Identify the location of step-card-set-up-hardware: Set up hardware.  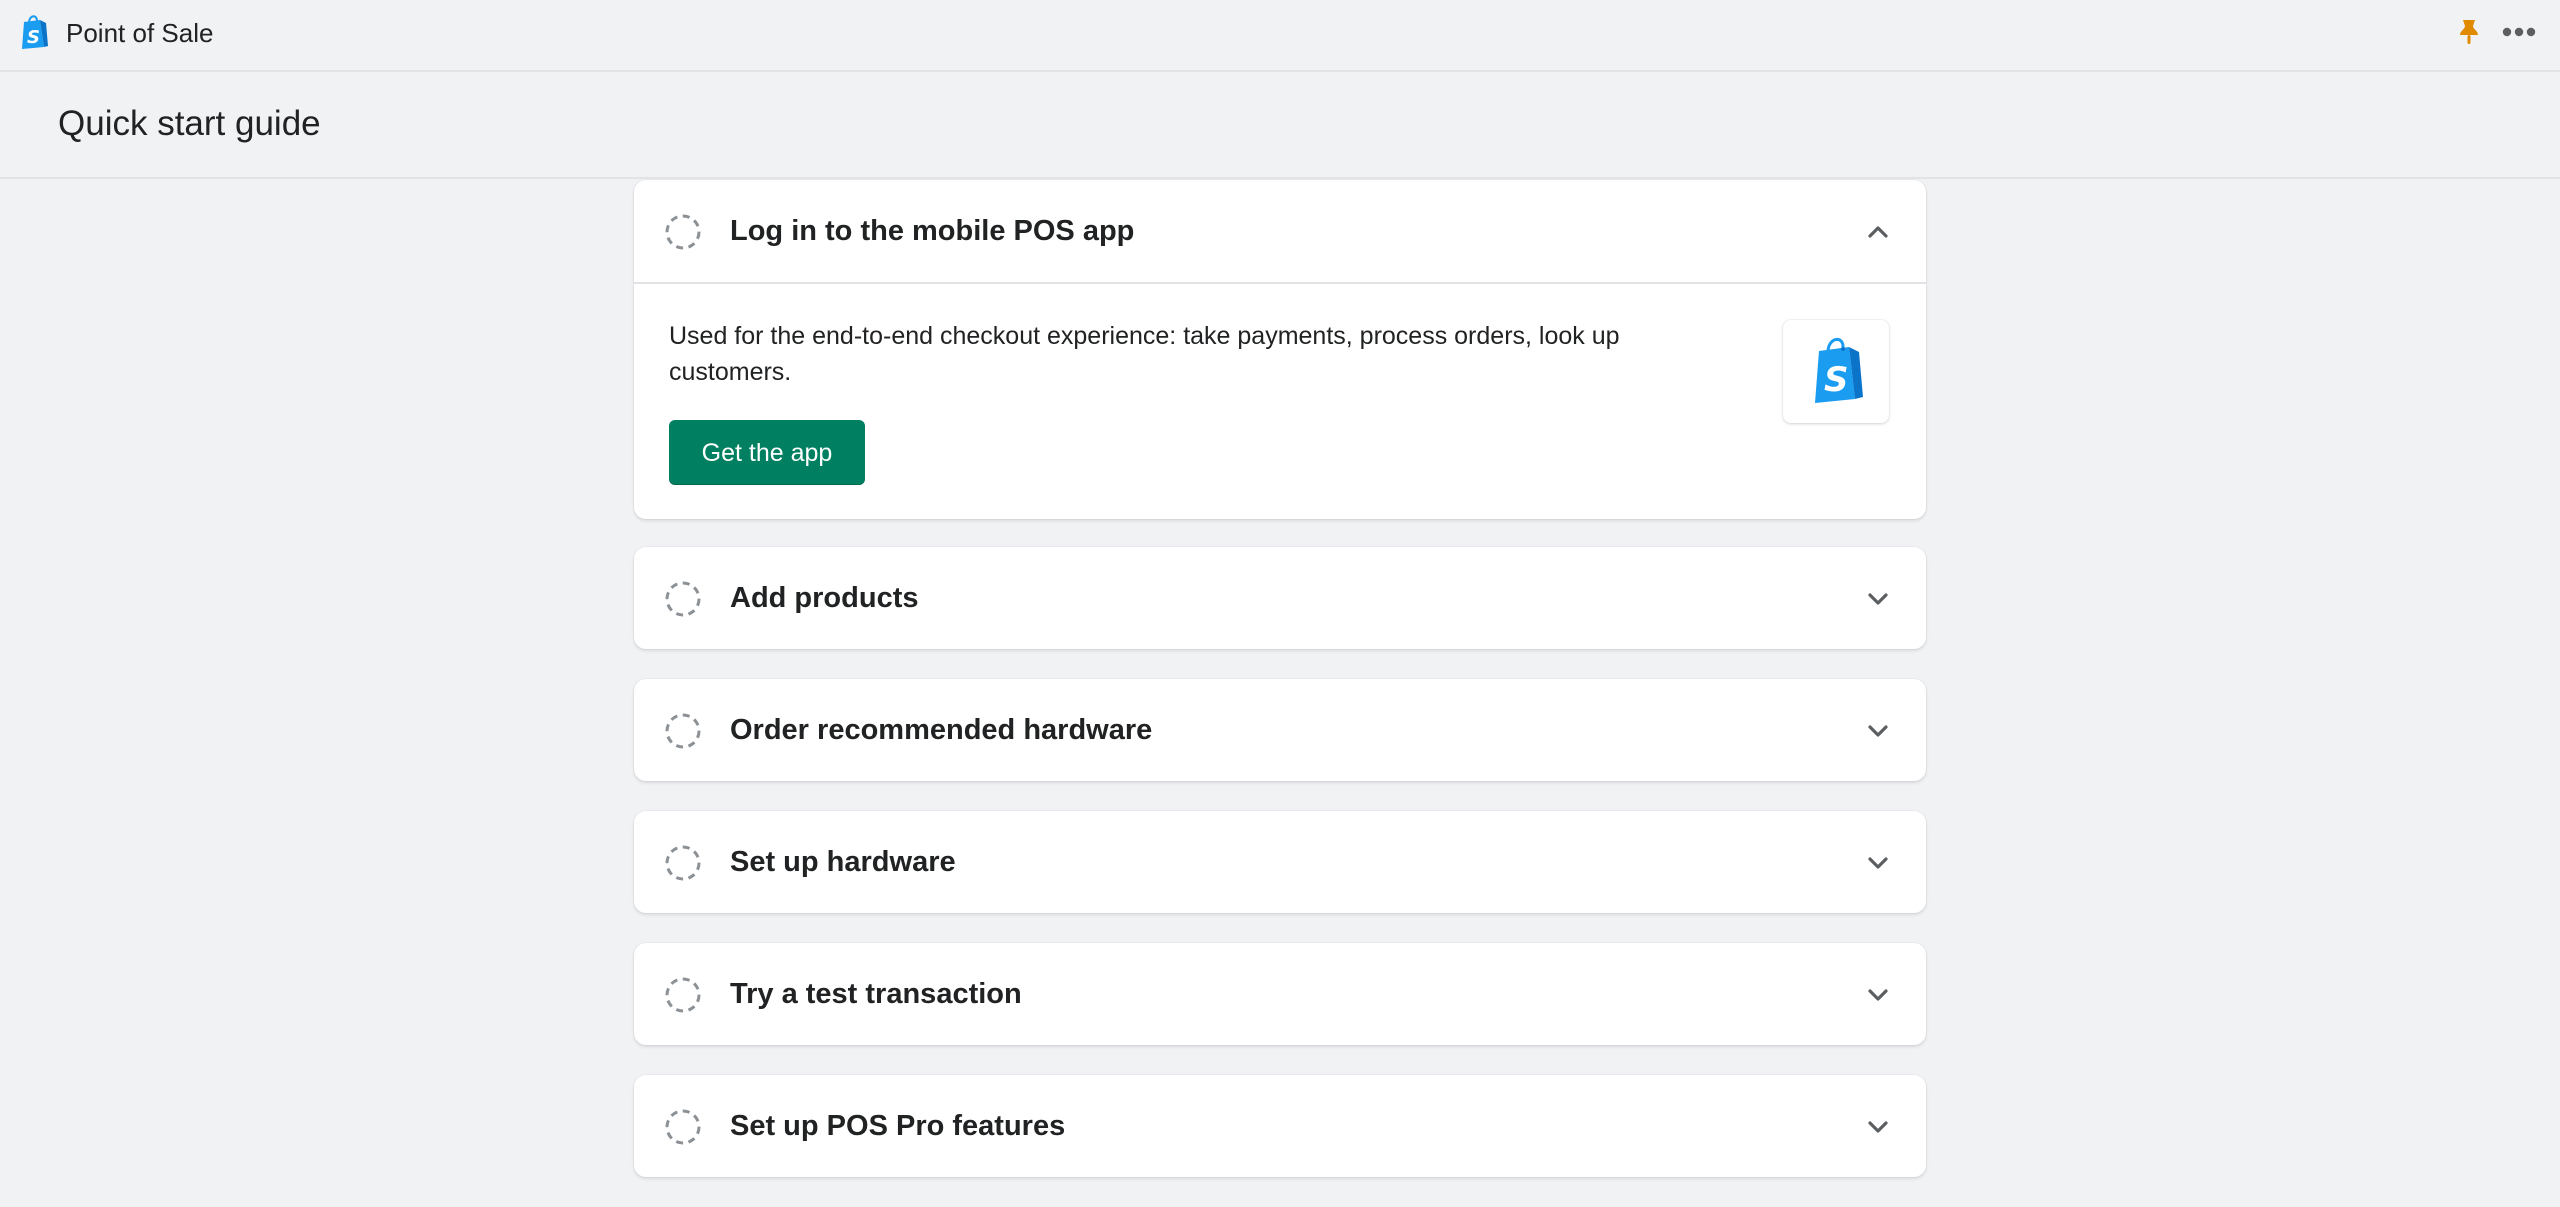
(1280, 862).